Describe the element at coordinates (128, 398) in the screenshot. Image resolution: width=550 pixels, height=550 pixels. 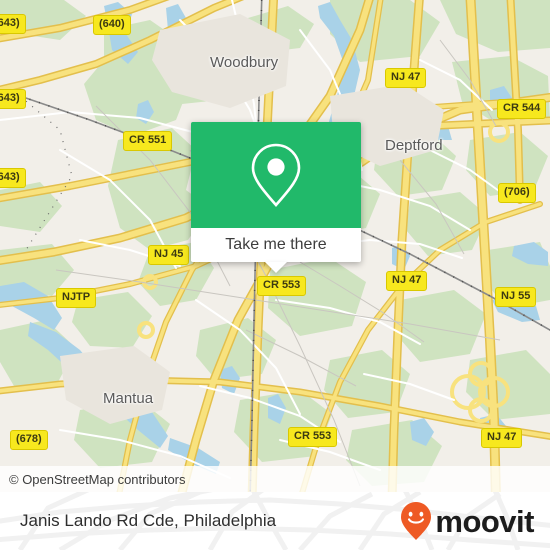
I see `place-label-mantua: Mantua` at that location.